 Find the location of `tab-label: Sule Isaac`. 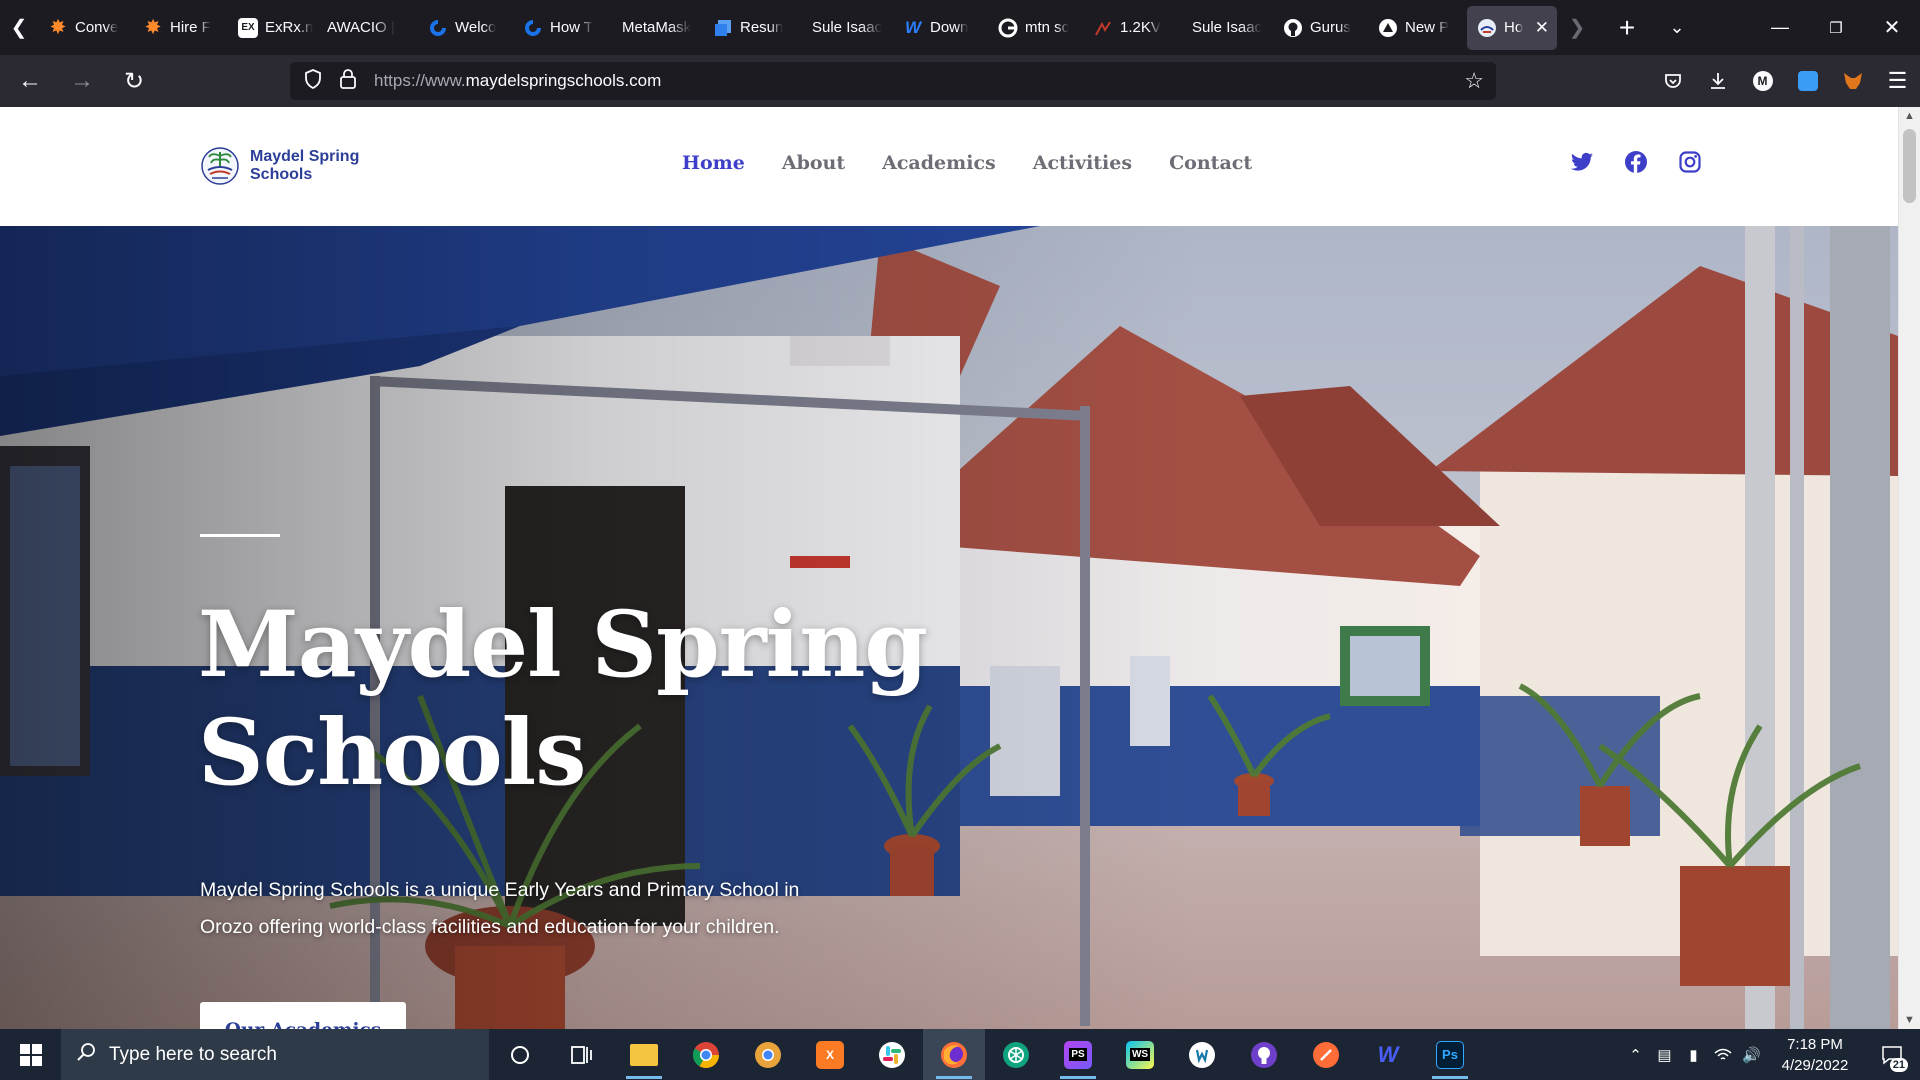

tab-label: Sule Isaac is located at coordinates (847, 27).